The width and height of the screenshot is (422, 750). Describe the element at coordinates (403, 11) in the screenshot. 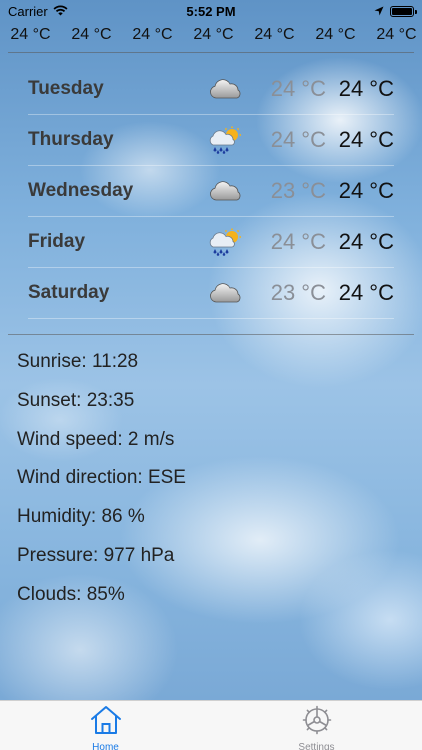

I see `battery-icon` at that location.